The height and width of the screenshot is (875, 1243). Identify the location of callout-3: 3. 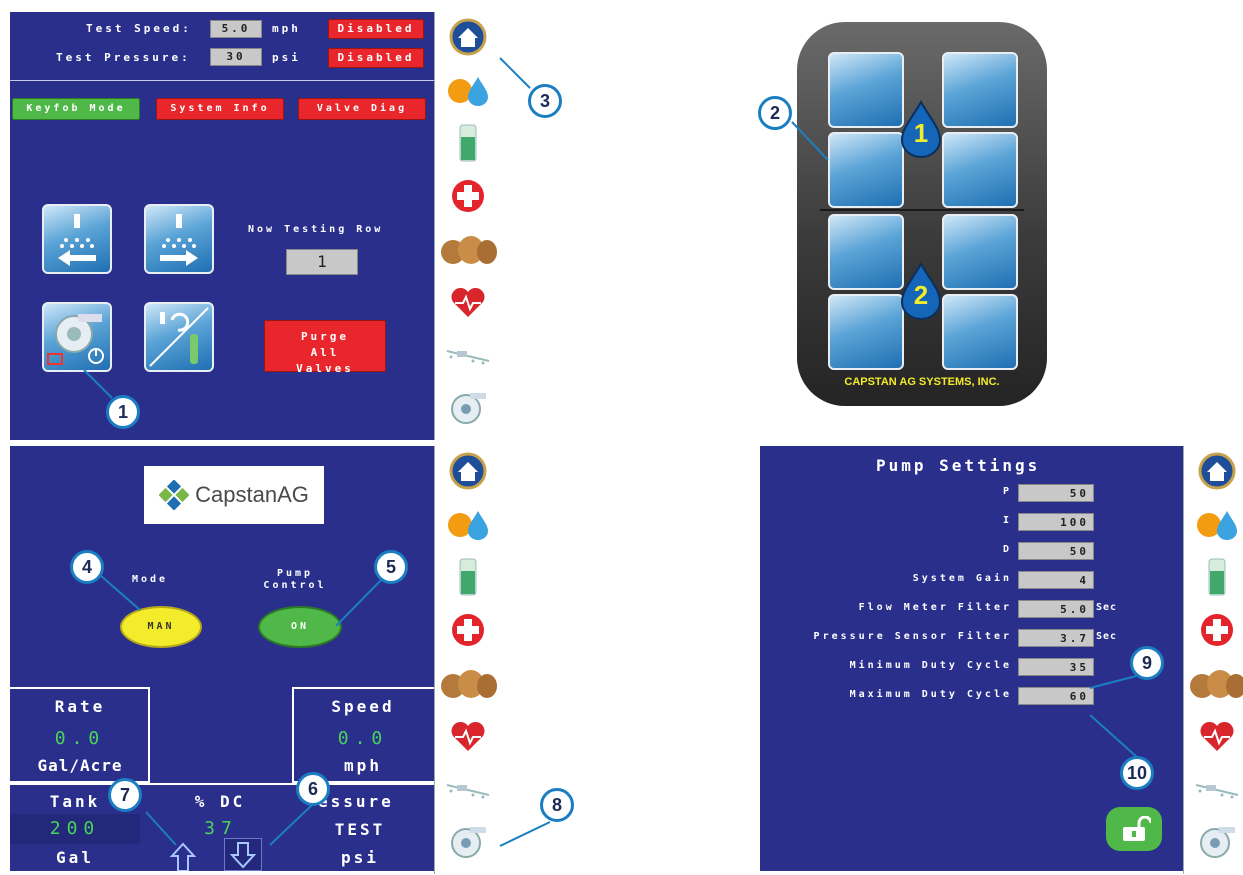
(545, 101).